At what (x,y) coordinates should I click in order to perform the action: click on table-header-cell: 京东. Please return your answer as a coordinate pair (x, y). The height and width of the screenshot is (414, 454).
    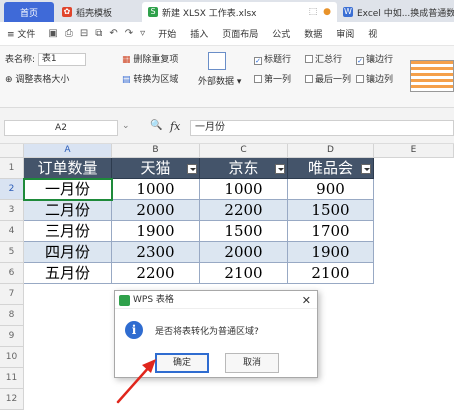
    Looking at the image, I should click on (244, 168).